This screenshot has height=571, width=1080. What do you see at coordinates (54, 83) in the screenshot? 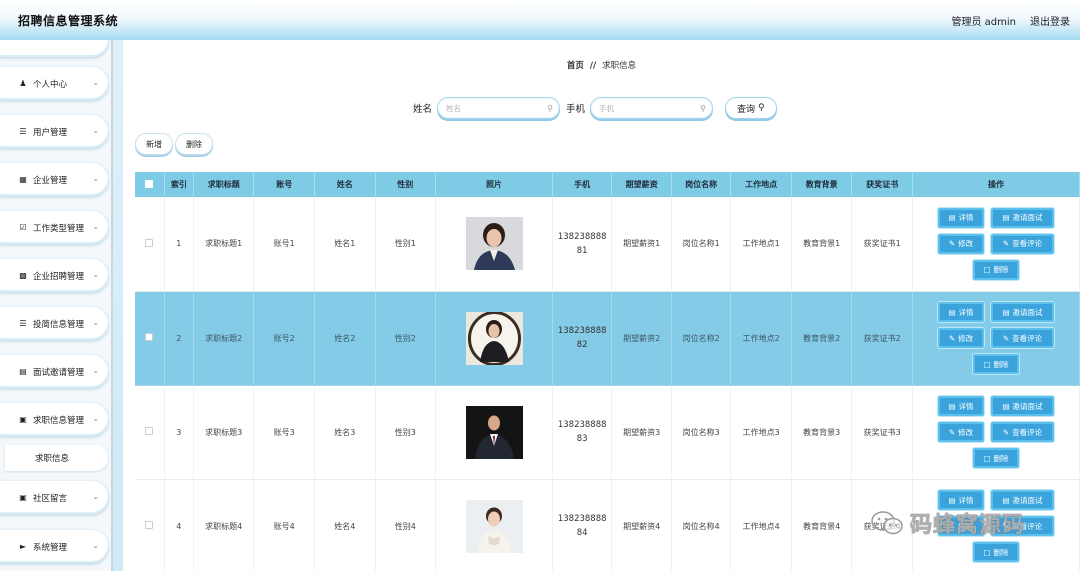
I see `sidebar-item-personal-center: ♟ 个人中心 ⌄` at bounding box center [54, 83].